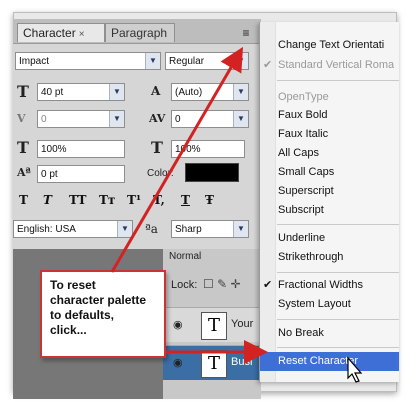 The width and height of the screenshot is (420, 402). Describe the element at coordinates (355, 369) in the screenshot. I see `mouse-cursor-icon` at that location.